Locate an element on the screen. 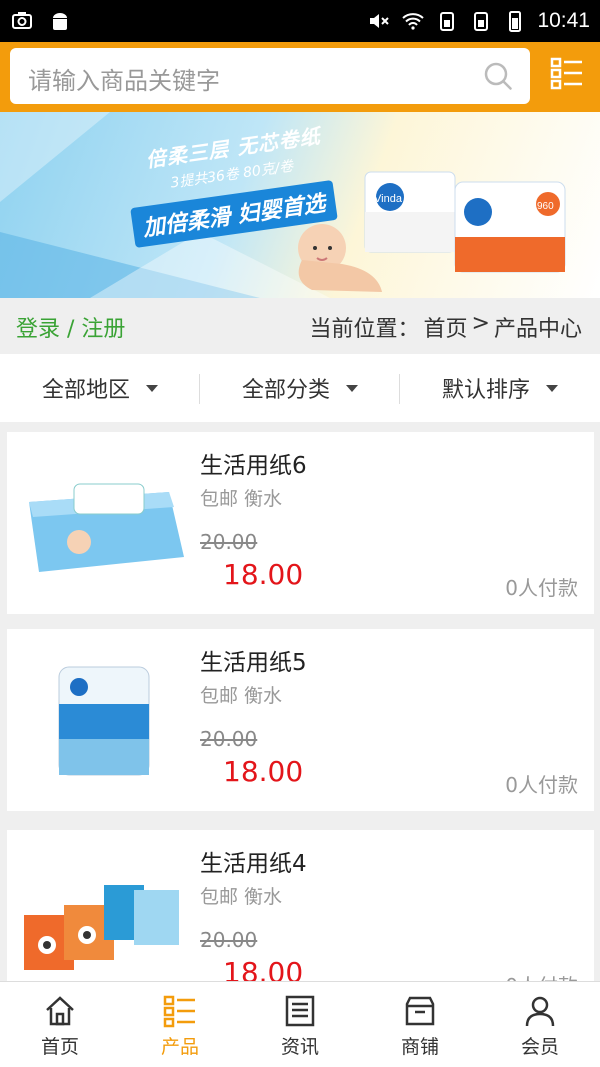 This screenshot has height=1067, width=600. filter-region-label: 全部地区 is located at coordinates (85, 390).